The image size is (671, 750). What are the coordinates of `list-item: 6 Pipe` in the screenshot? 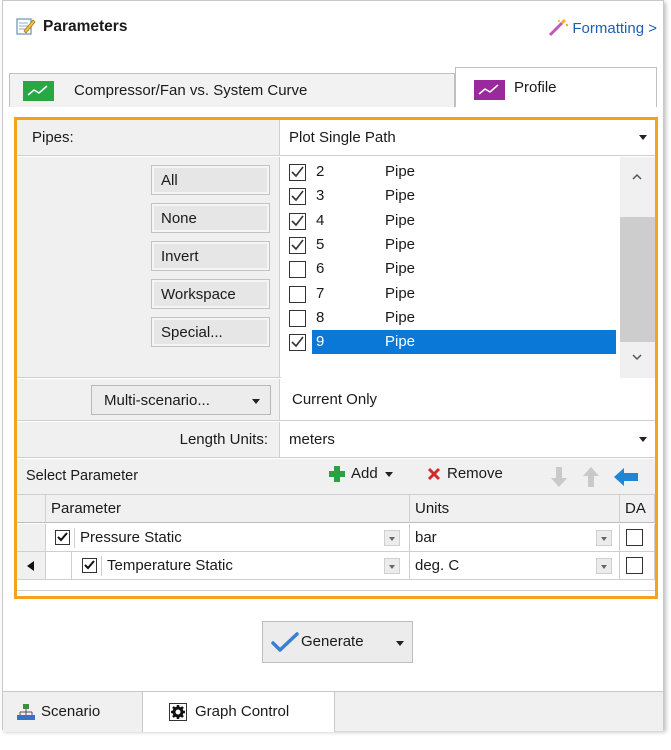 It's located at (448, 269).